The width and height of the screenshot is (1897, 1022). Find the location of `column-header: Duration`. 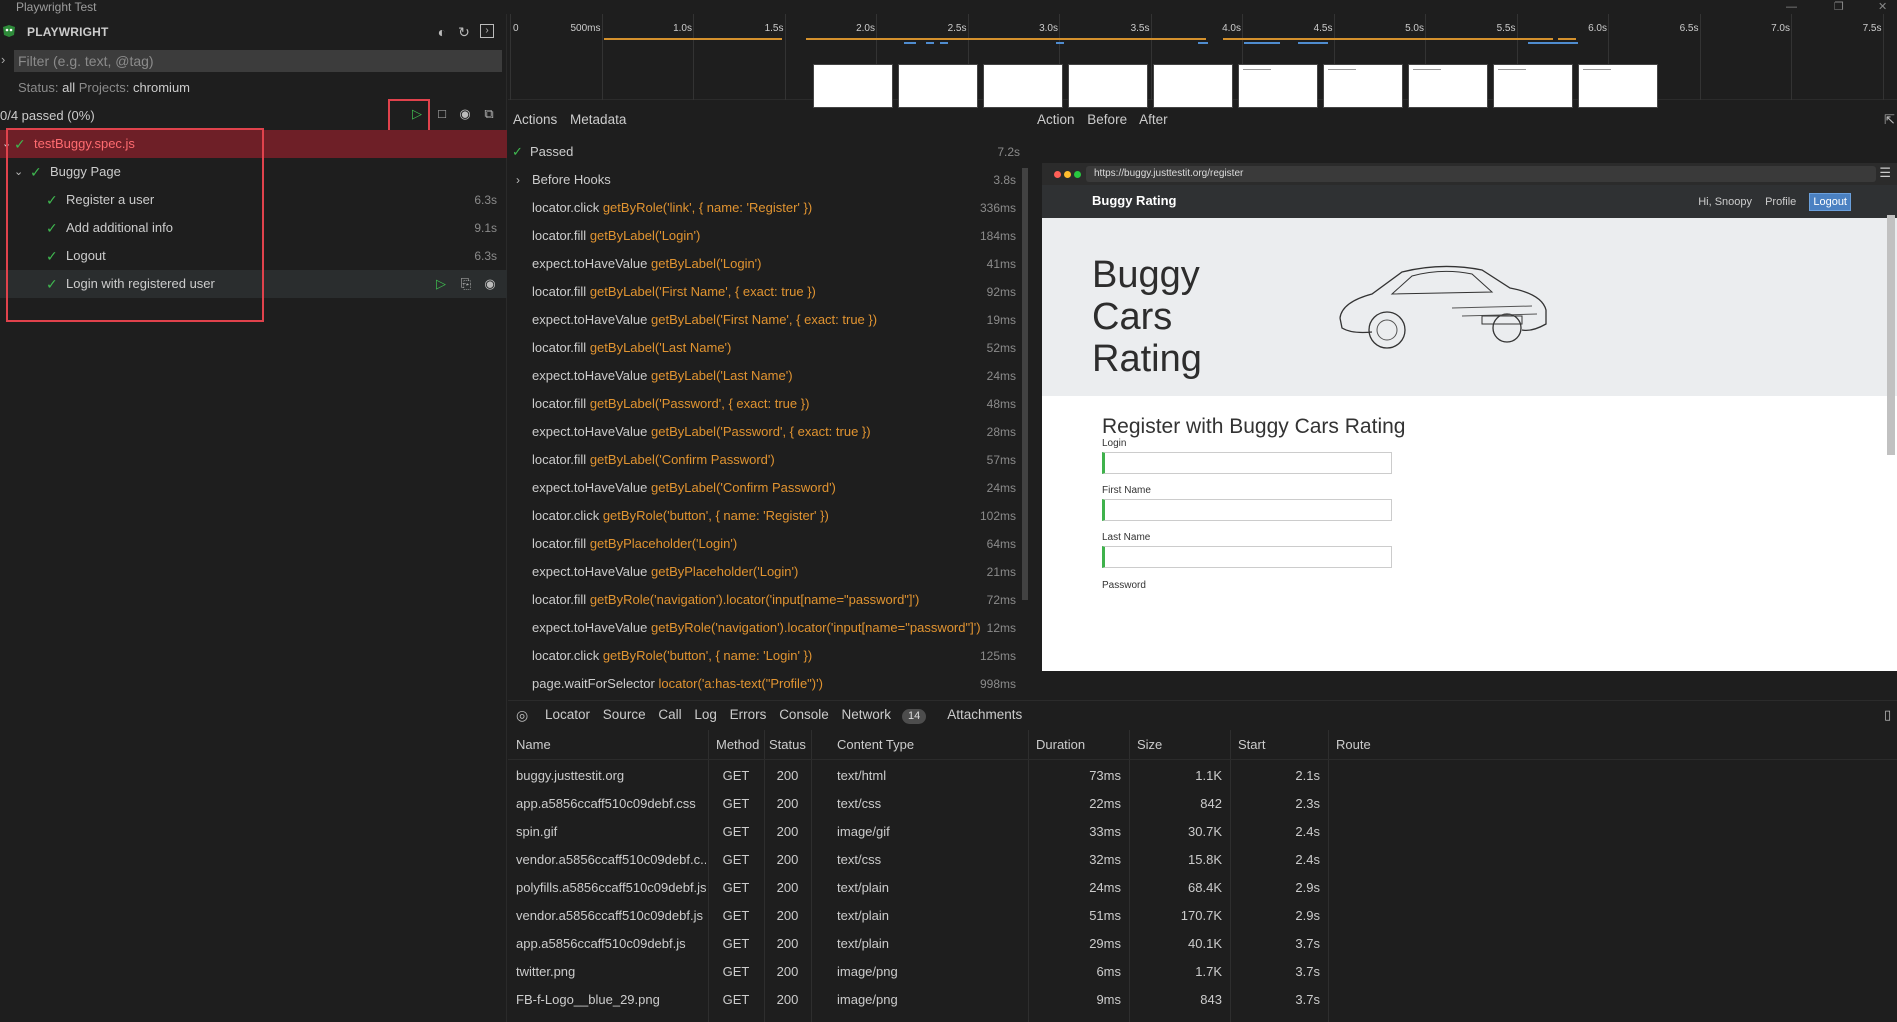

column-header: Duration is located at coordinates (1060, 745).